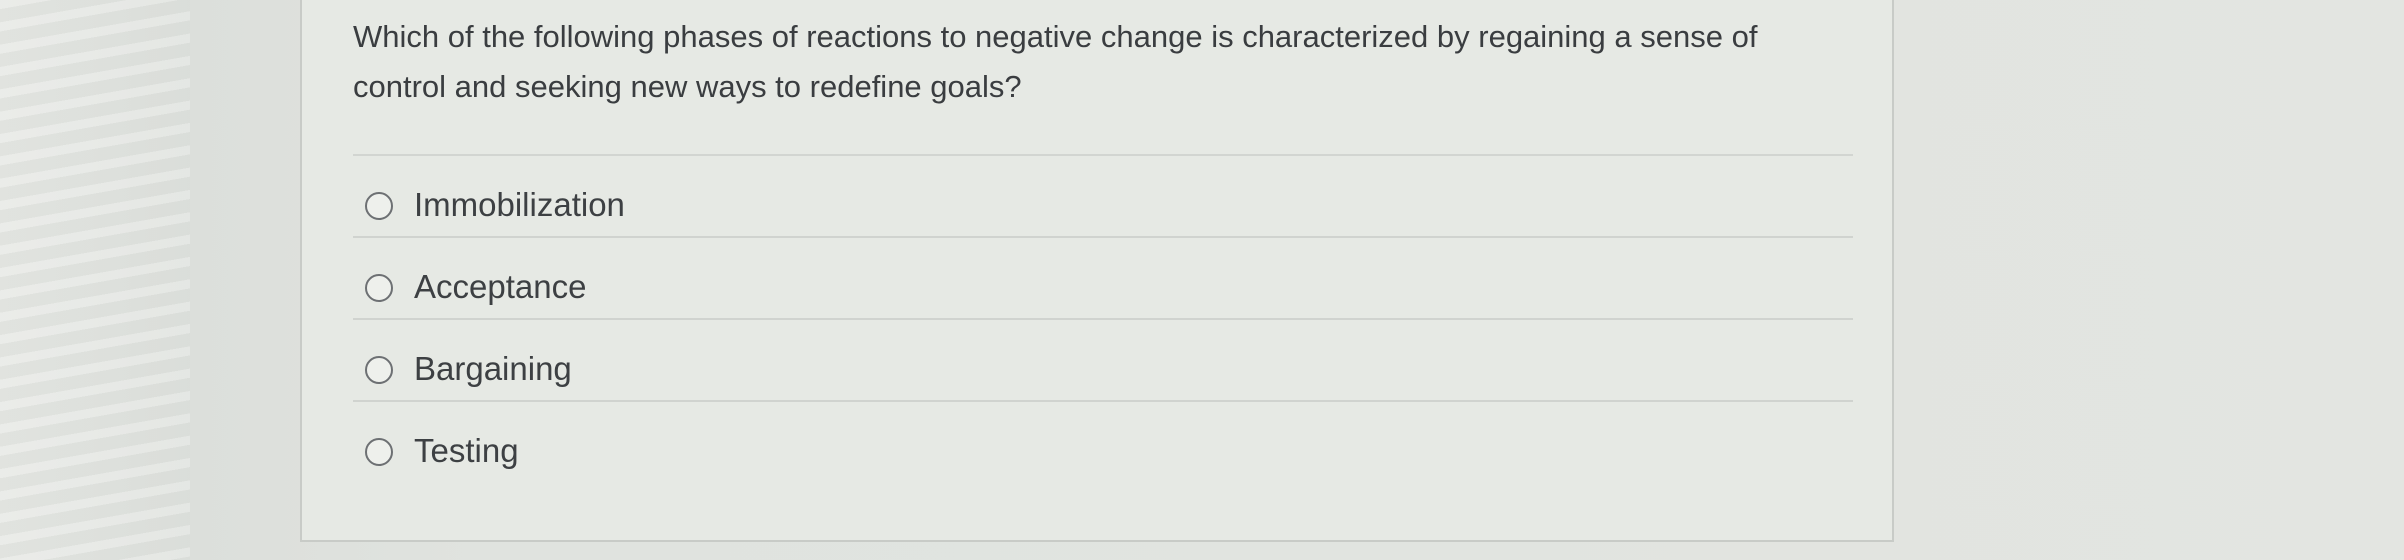 Image resolution: width=2404 pixels, height=560 pixels. I want to click on option-acceptance: Acceptance, so click(1103, 279).